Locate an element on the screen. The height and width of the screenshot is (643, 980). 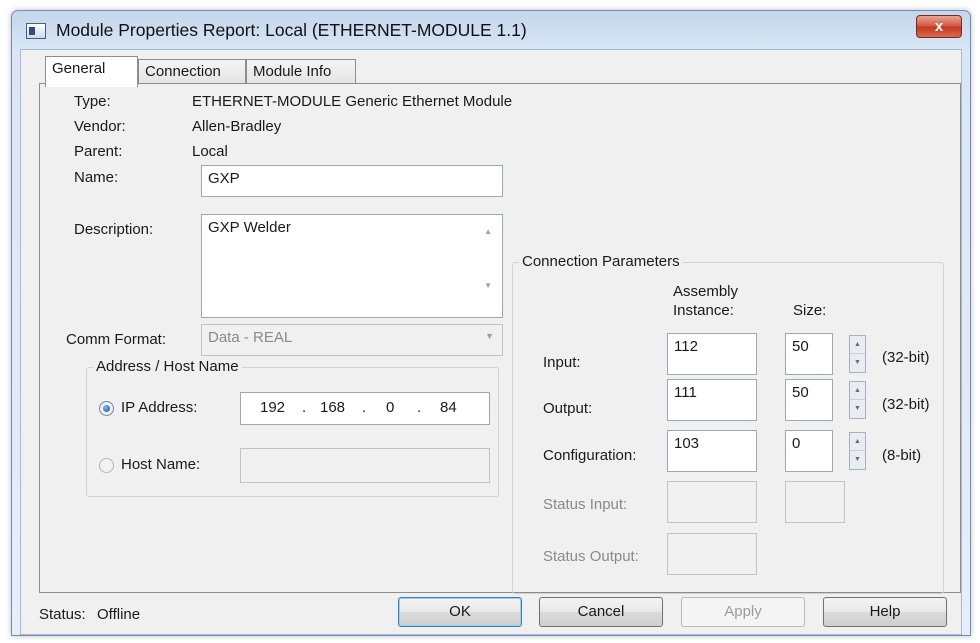
parent-value: Local is located at coordinates (210, 151).